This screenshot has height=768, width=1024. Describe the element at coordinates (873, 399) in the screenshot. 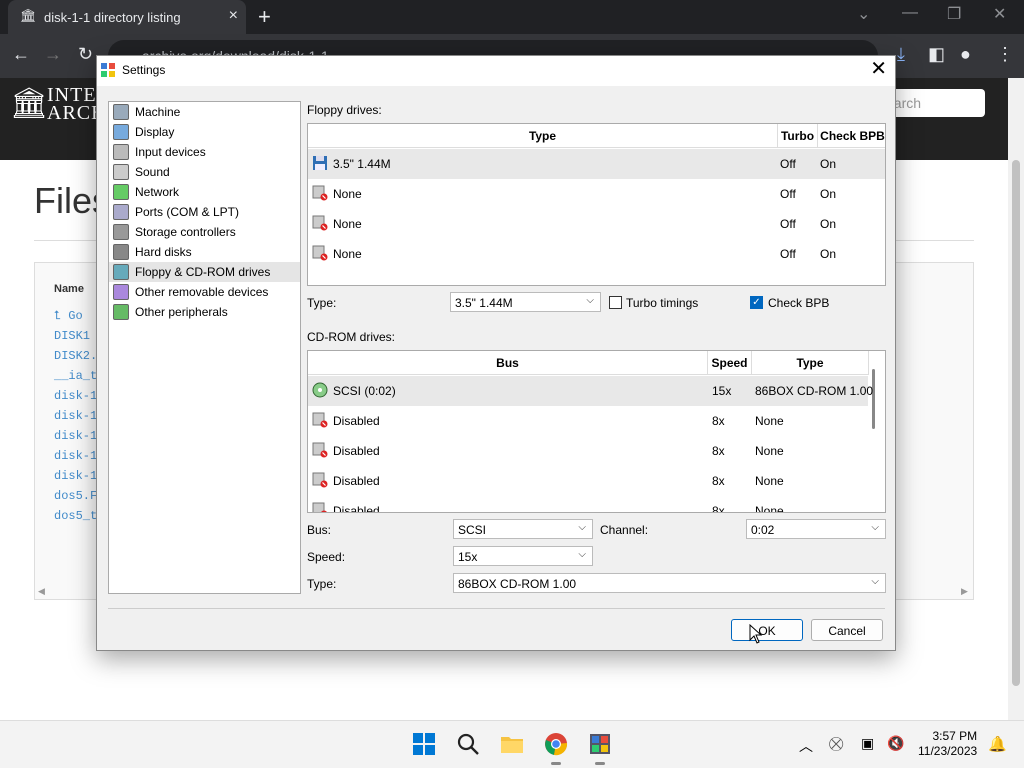

I see `cdrom-scrollbar-thumb` at that location.